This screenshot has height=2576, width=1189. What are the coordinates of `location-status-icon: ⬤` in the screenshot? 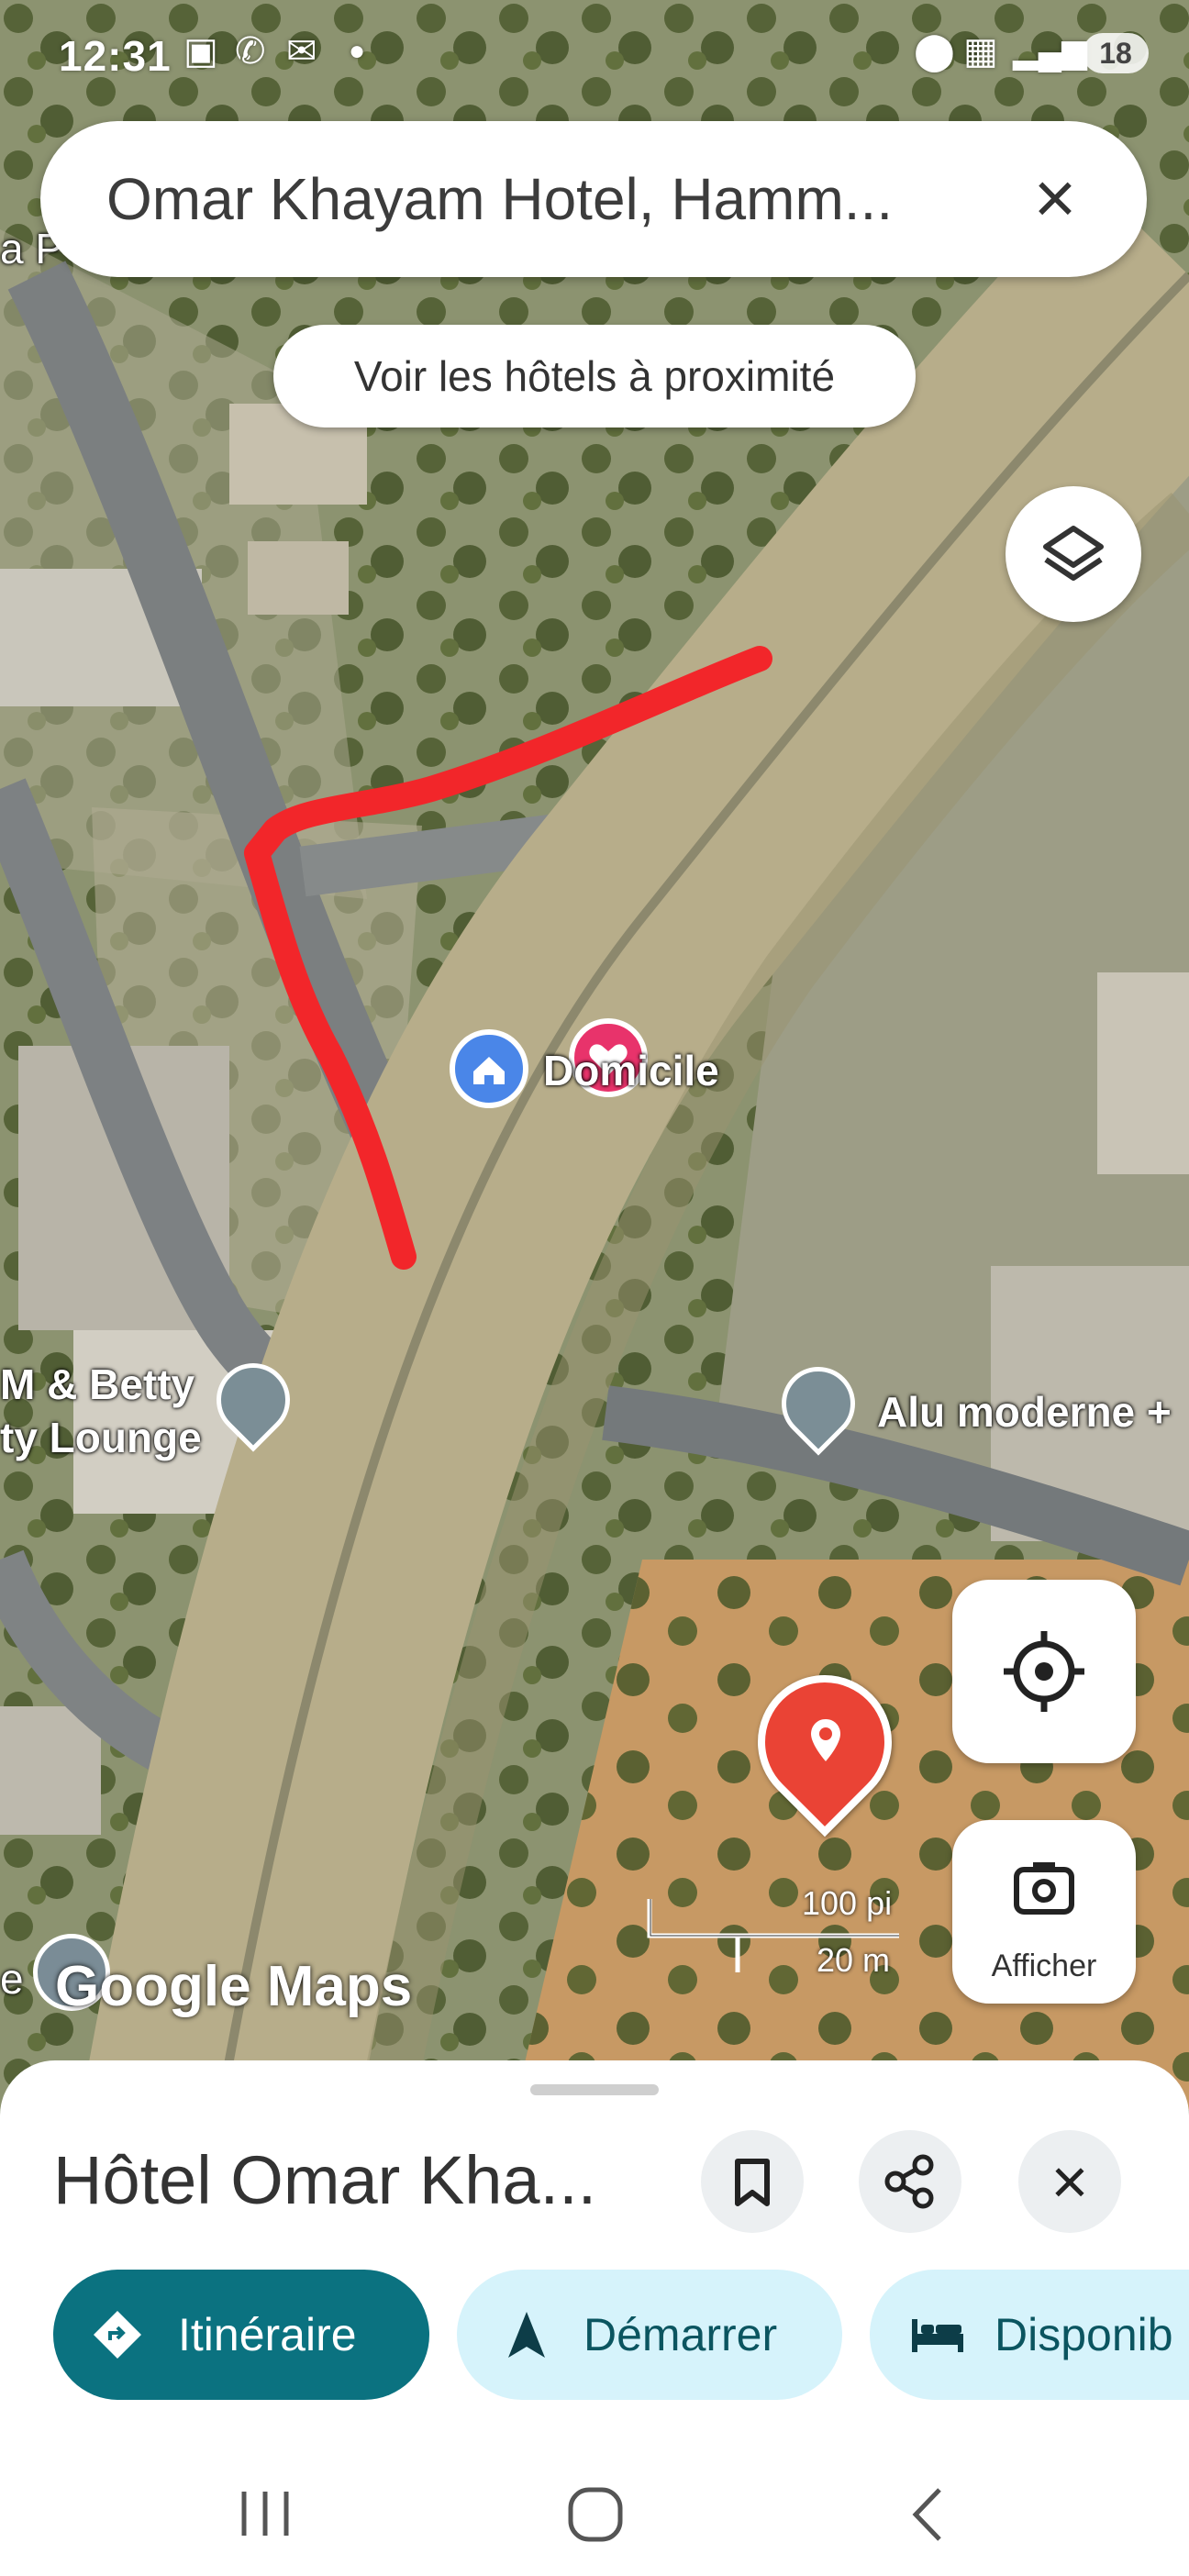 It's located at (934, 51).